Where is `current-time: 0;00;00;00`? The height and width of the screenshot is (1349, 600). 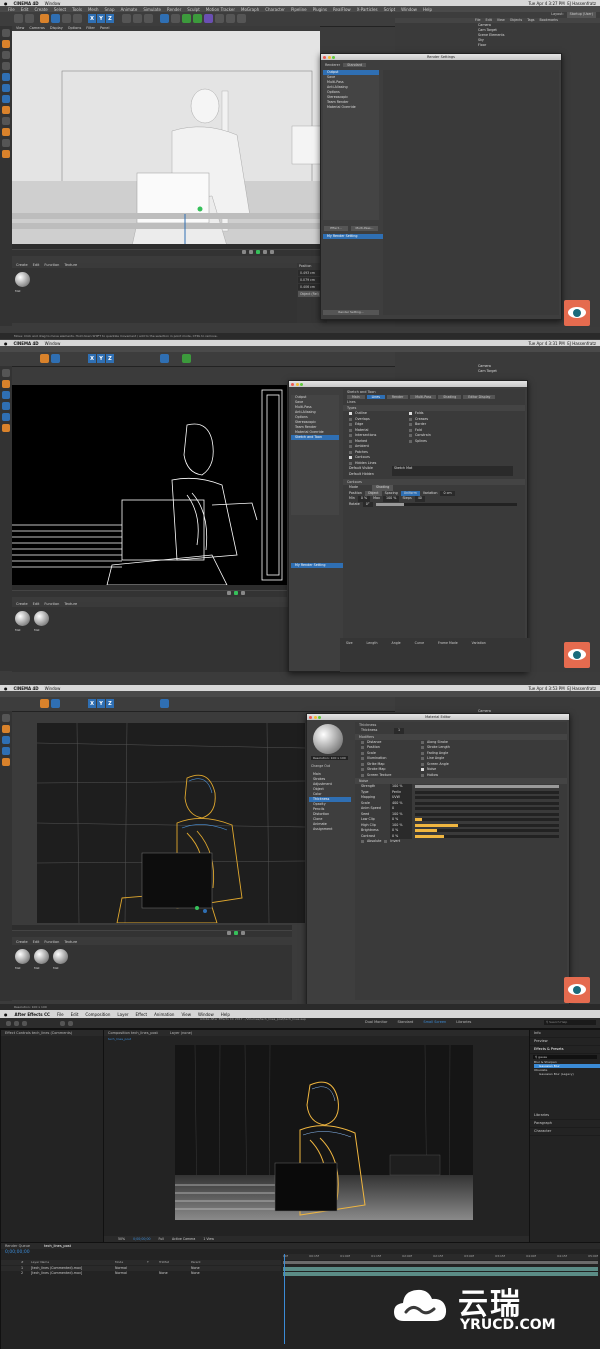 current-time: 0;00;00;00 is located at coordinates (141, 1239).